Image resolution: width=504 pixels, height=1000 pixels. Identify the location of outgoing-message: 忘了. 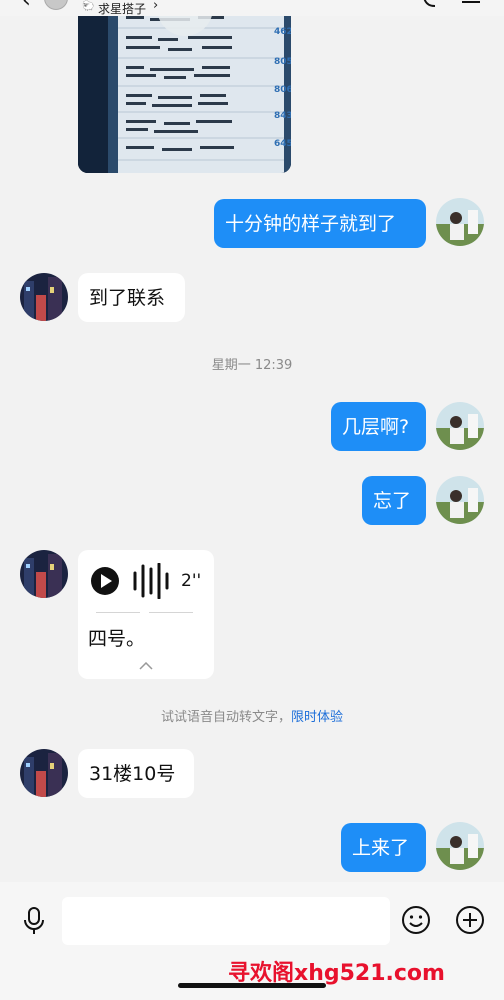
(394, 500).